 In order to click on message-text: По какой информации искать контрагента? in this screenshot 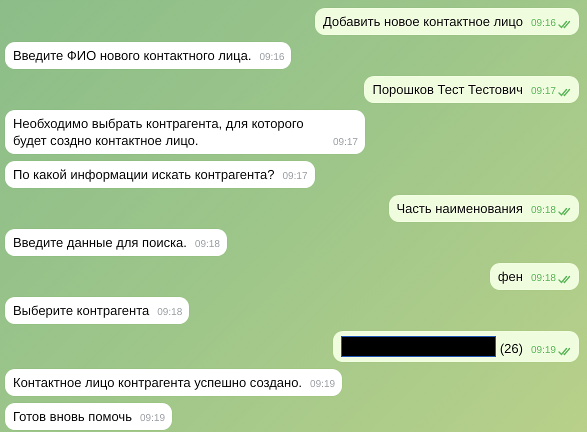, I will do `click(143, 174)`.